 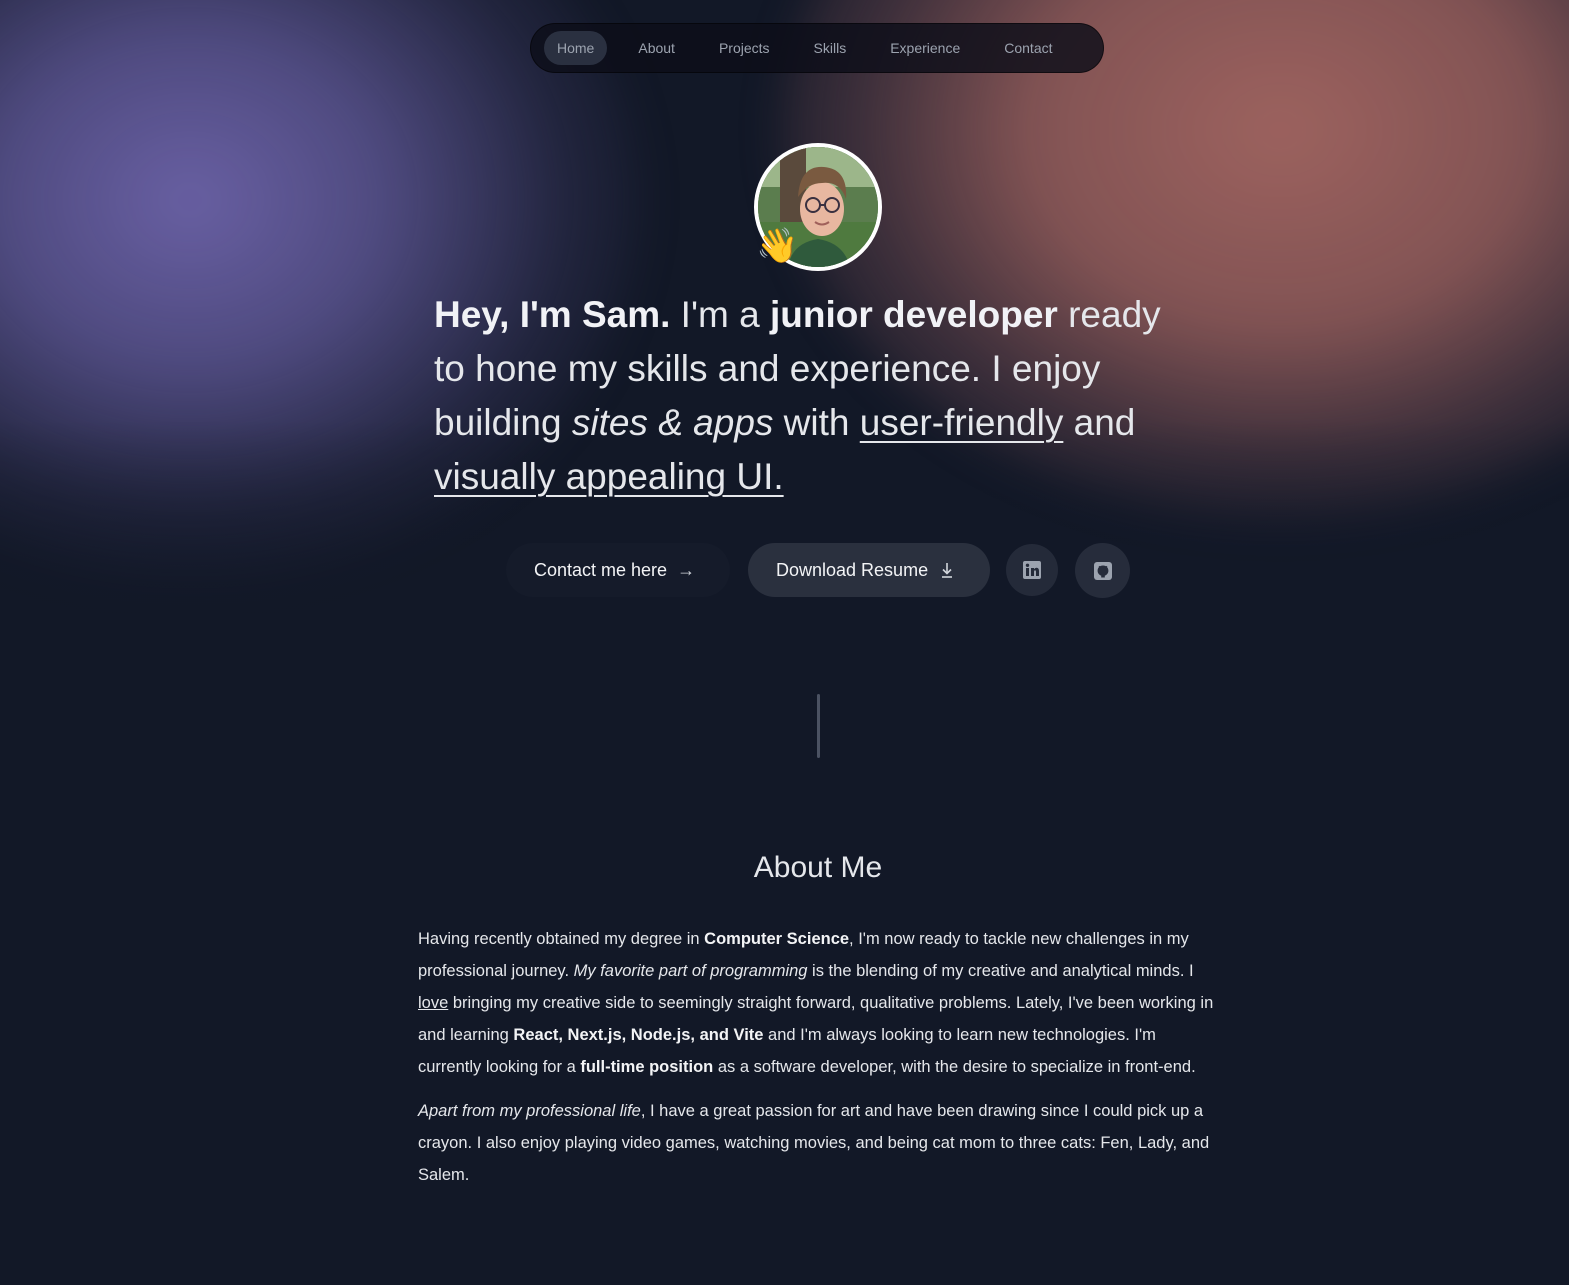 What do you see at coordinates (656, 48) in the screenshot?
I see `nav-about: About` at bounding box center [656, 48].